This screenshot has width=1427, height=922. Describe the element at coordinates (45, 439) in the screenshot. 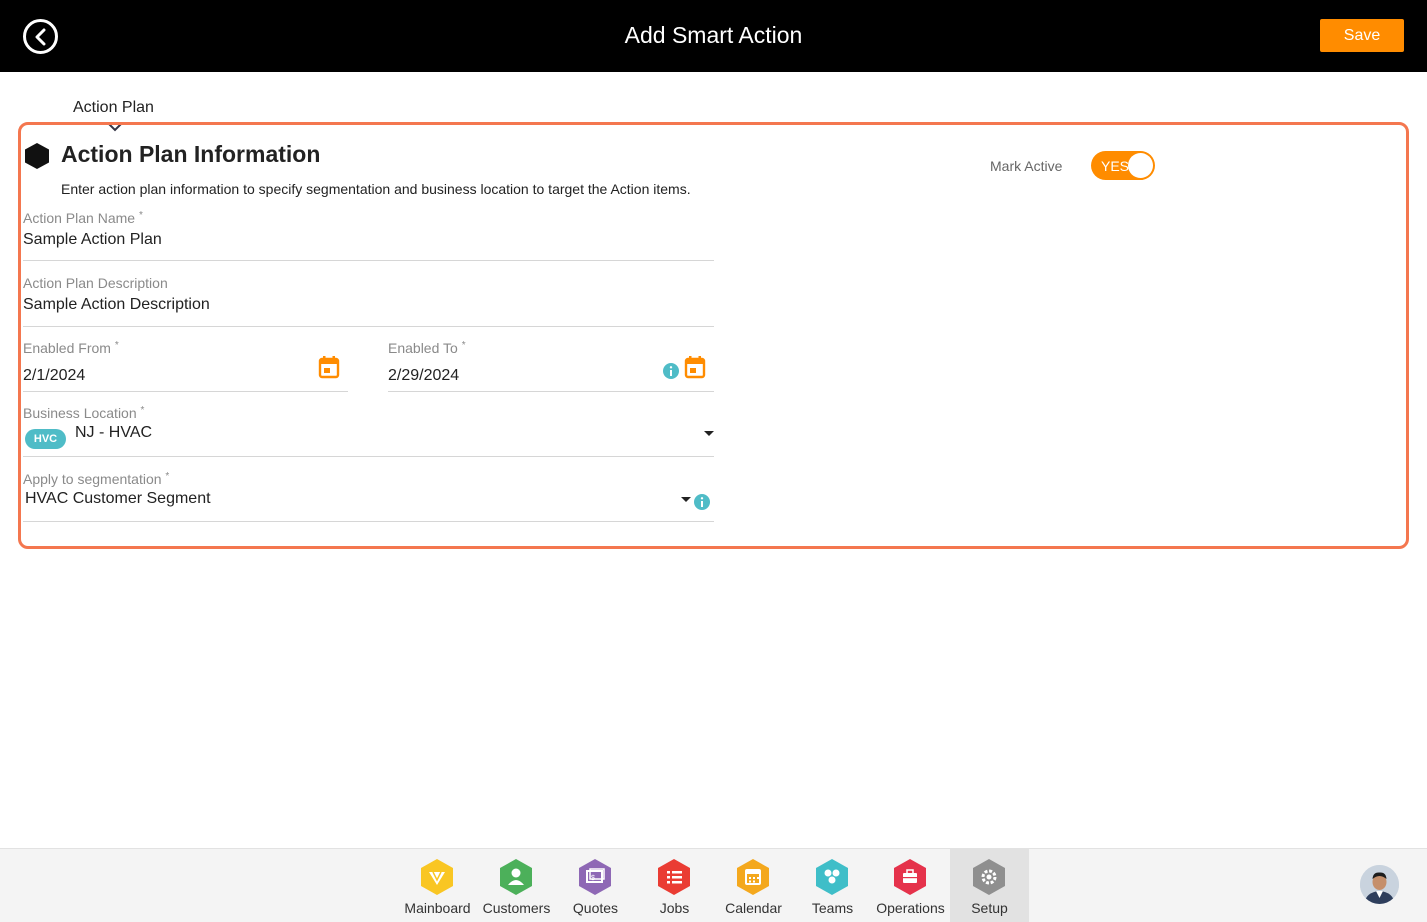

I see `location-chip: HVC` at that location.